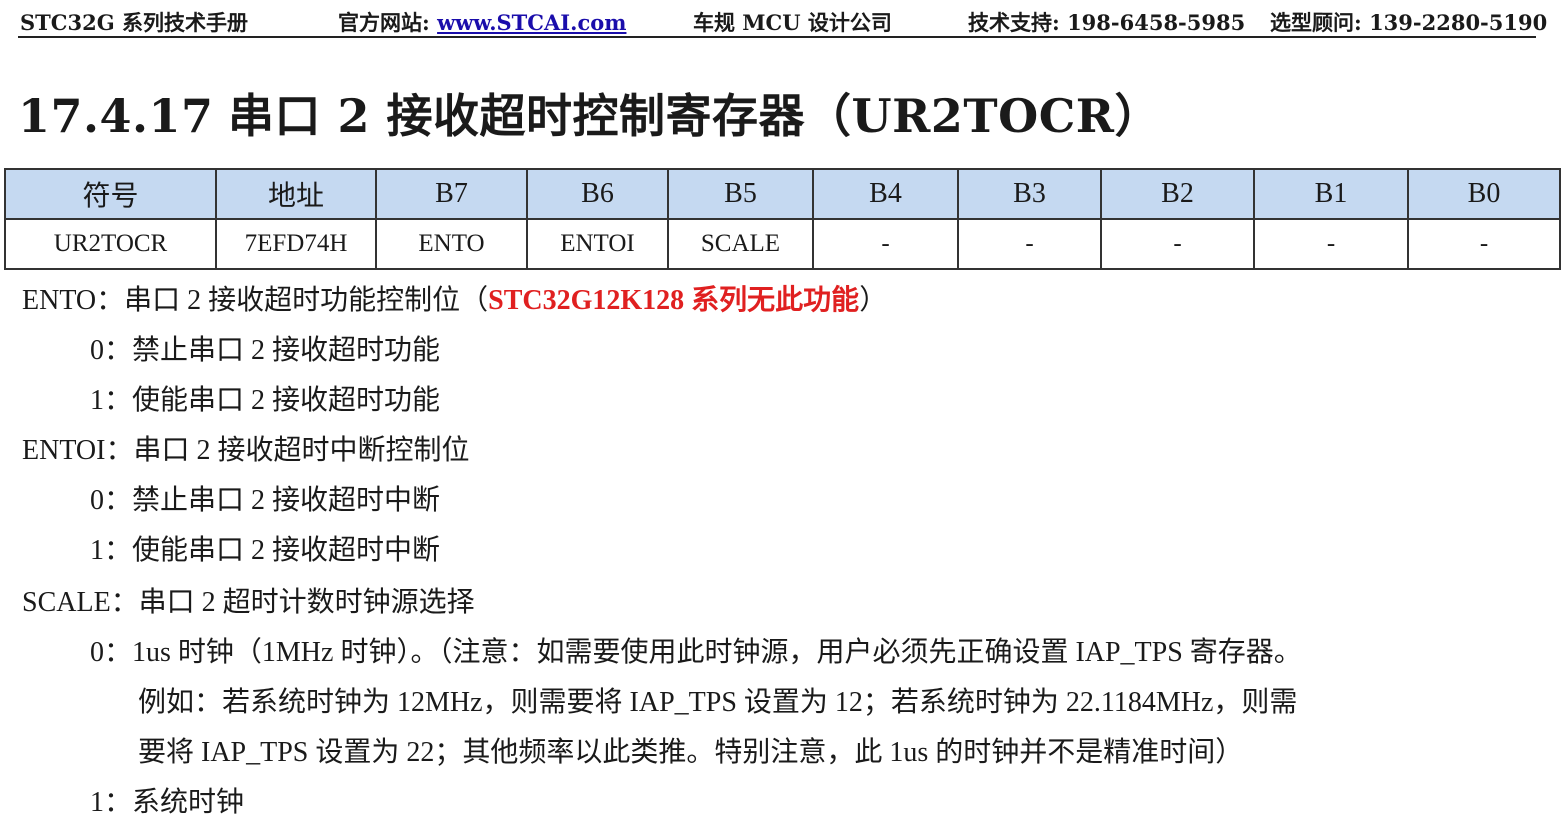  I want to click on cell-b2: -, so click(1177, 244).